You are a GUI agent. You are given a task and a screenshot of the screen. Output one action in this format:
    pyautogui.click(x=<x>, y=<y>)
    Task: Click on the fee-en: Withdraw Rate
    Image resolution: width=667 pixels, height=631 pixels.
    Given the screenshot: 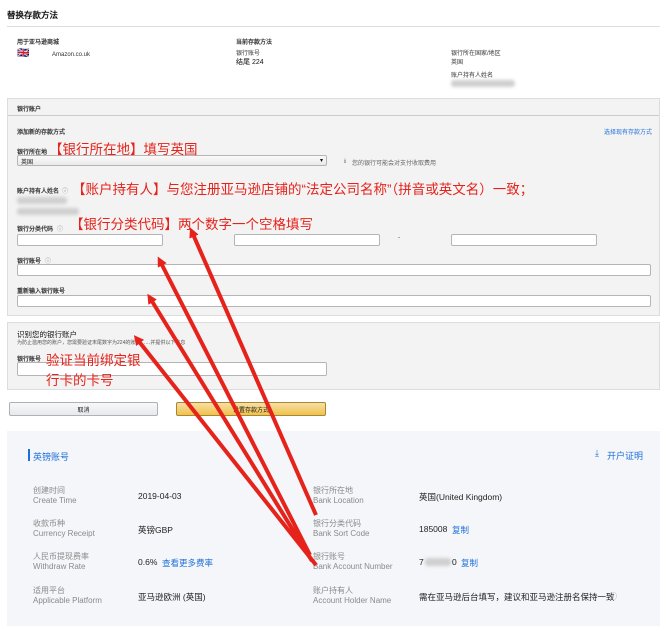 What is the action you would take?
    pyautogui.click(x=59, y=566)
    